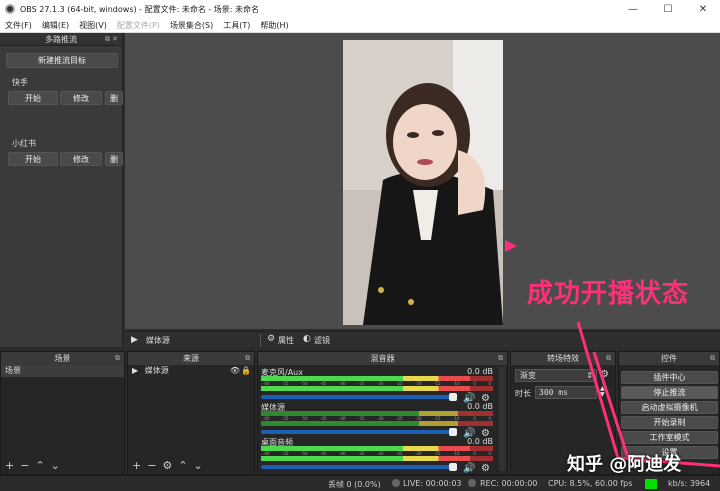 The width and height of the screenshot is (720, 491). Describe the element at coordinates (20, 82) in the screenshot. I see `target-name-kuaishou: 快手` at that location.